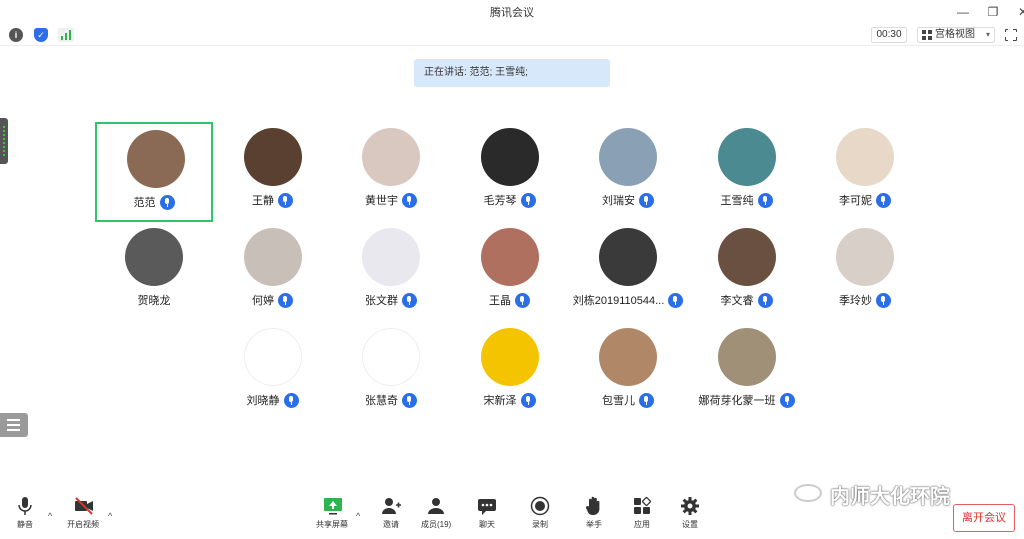 The image size is (1024, 539). I want to click on participant-name-row: 娜荷芽化蒙一班, so click(747, 400).